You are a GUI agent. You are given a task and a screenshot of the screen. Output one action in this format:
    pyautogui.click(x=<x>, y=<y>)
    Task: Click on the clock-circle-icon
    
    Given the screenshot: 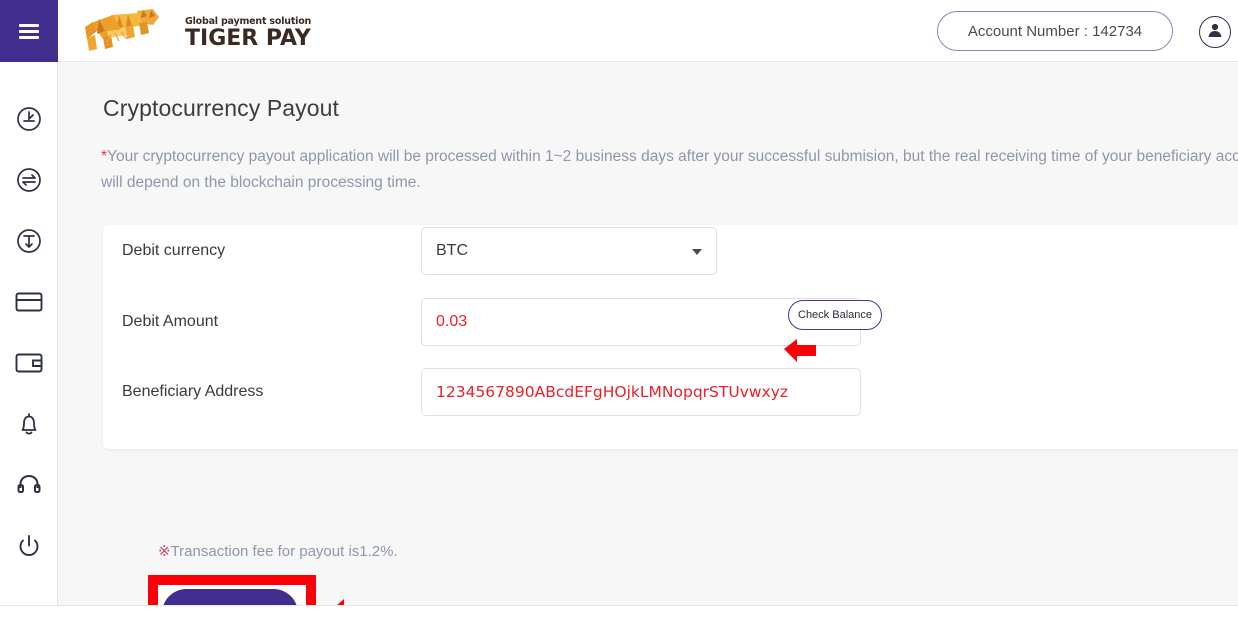 What is the action you would take?
    pyautogui.click(x=29, y=119)
    